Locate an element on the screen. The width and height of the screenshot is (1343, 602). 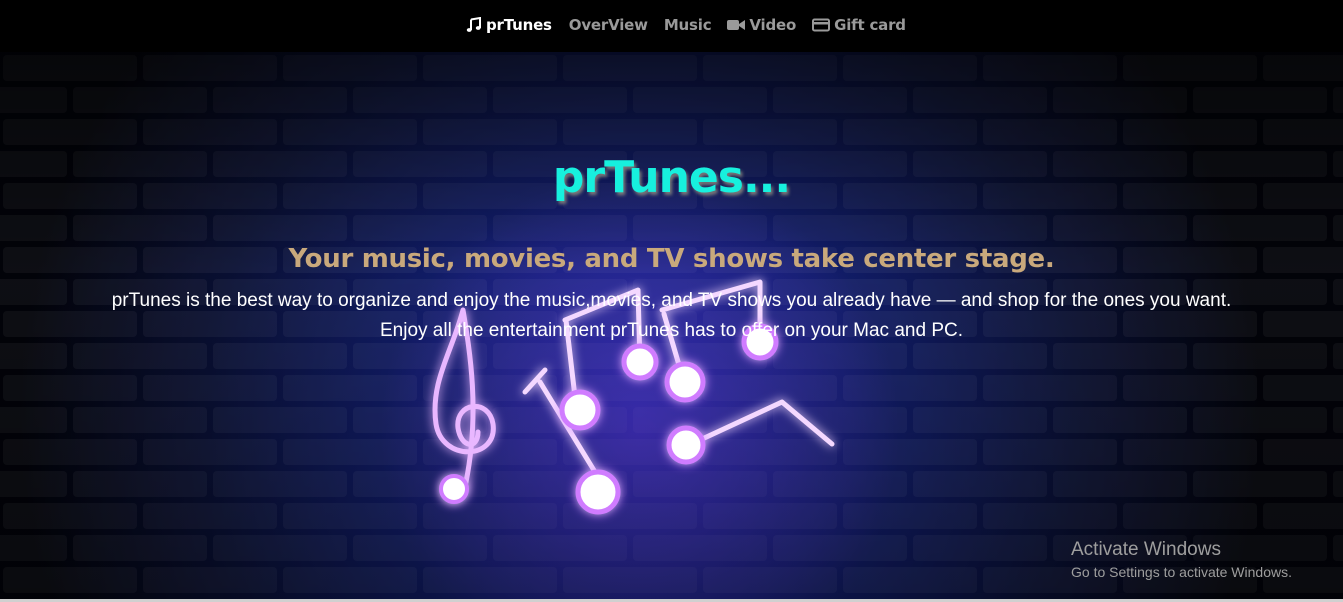
credit-card-icon is located at coordinates (821, 25).